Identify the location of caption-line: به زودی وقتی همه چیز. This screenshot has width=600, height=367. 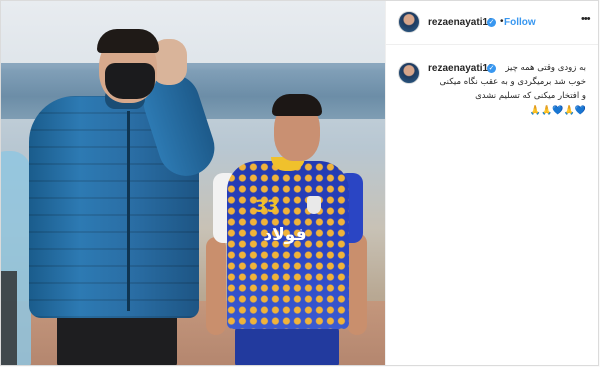
(545, 68).